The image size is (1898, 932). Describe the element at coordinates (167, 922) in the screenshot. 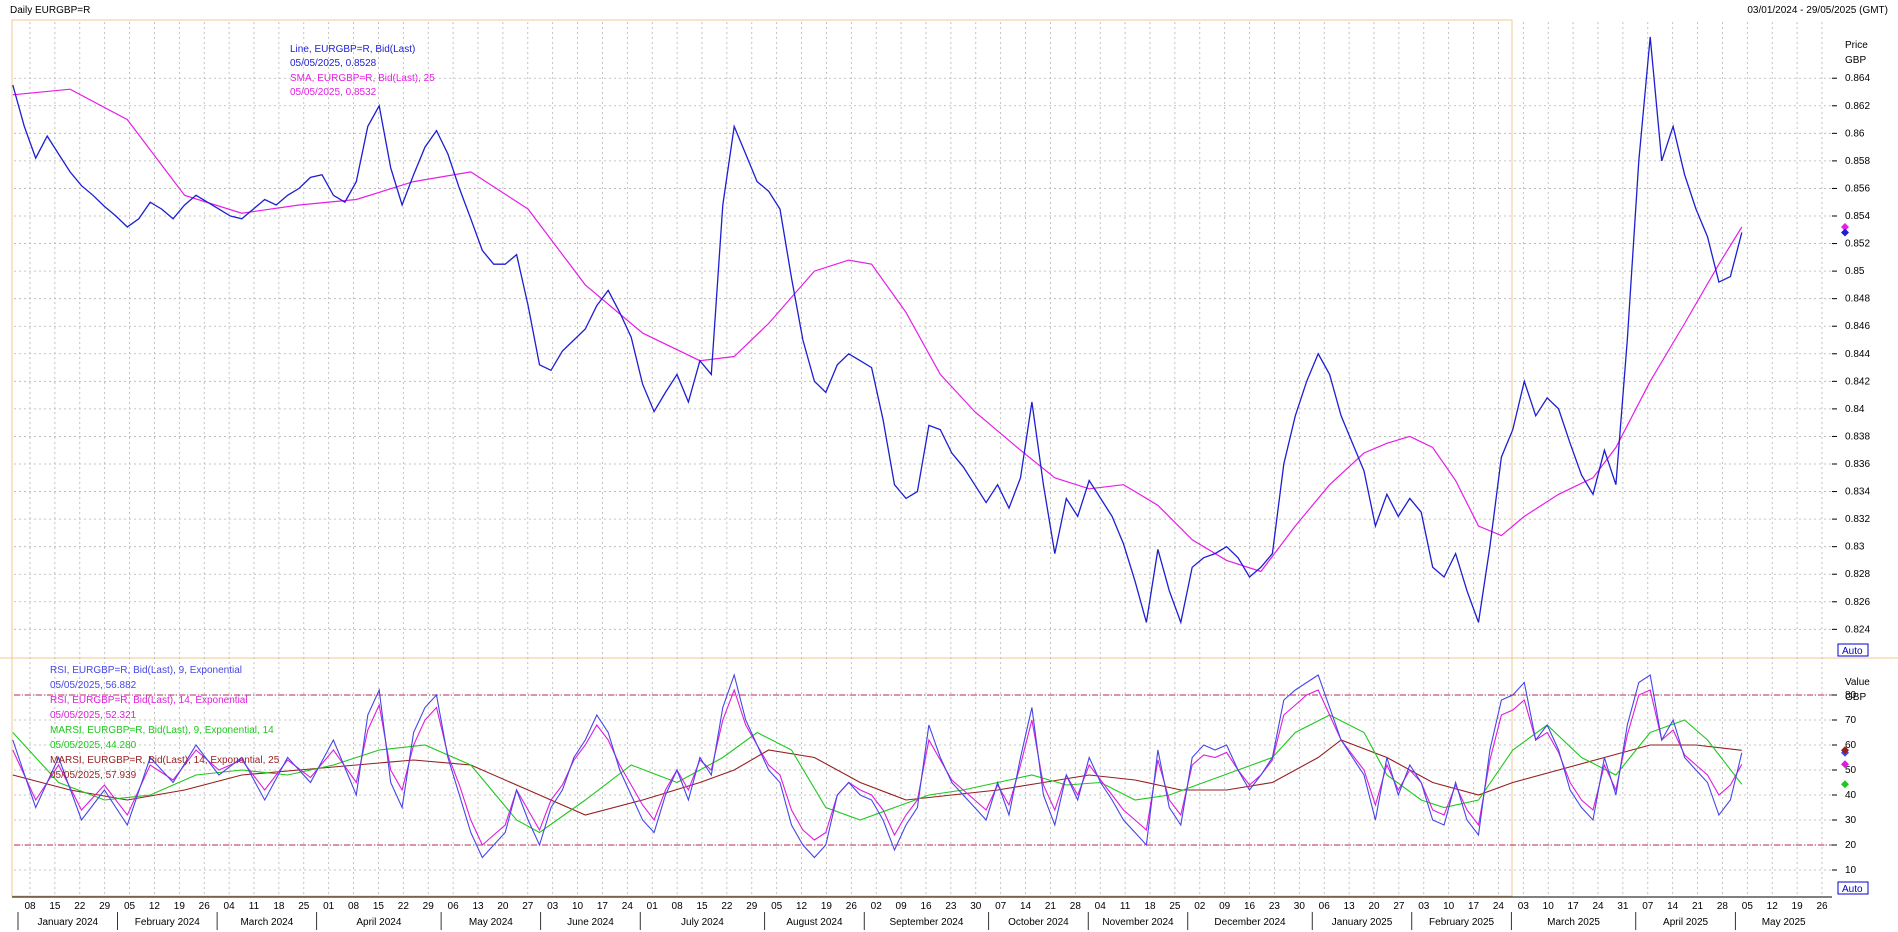

I see `x-month-label: February 2024` at that location.